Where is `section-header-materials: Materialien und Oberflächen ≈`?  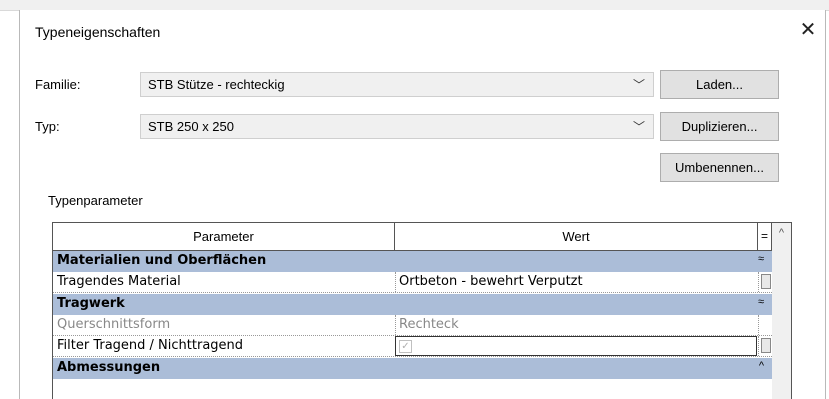 section-header-materials: Materialien und Oberflächen ≈ is located at coordinates (412, 261).